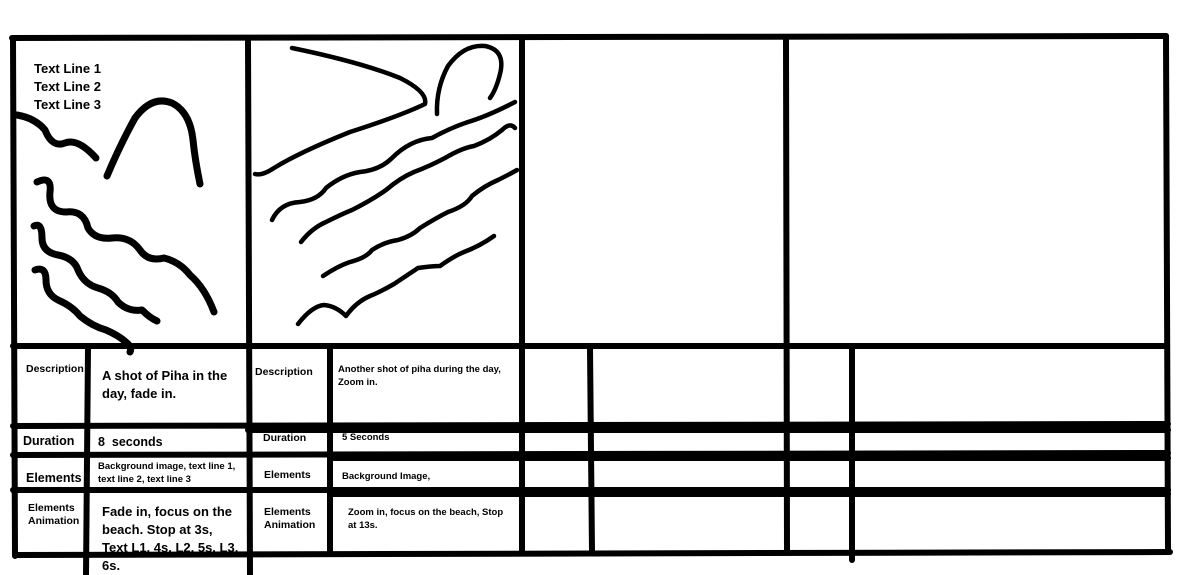 The width and height of the screenshot is (1190, 575). I want to click on overlay-text-line-1: Text Line 1, so click(67, 68).